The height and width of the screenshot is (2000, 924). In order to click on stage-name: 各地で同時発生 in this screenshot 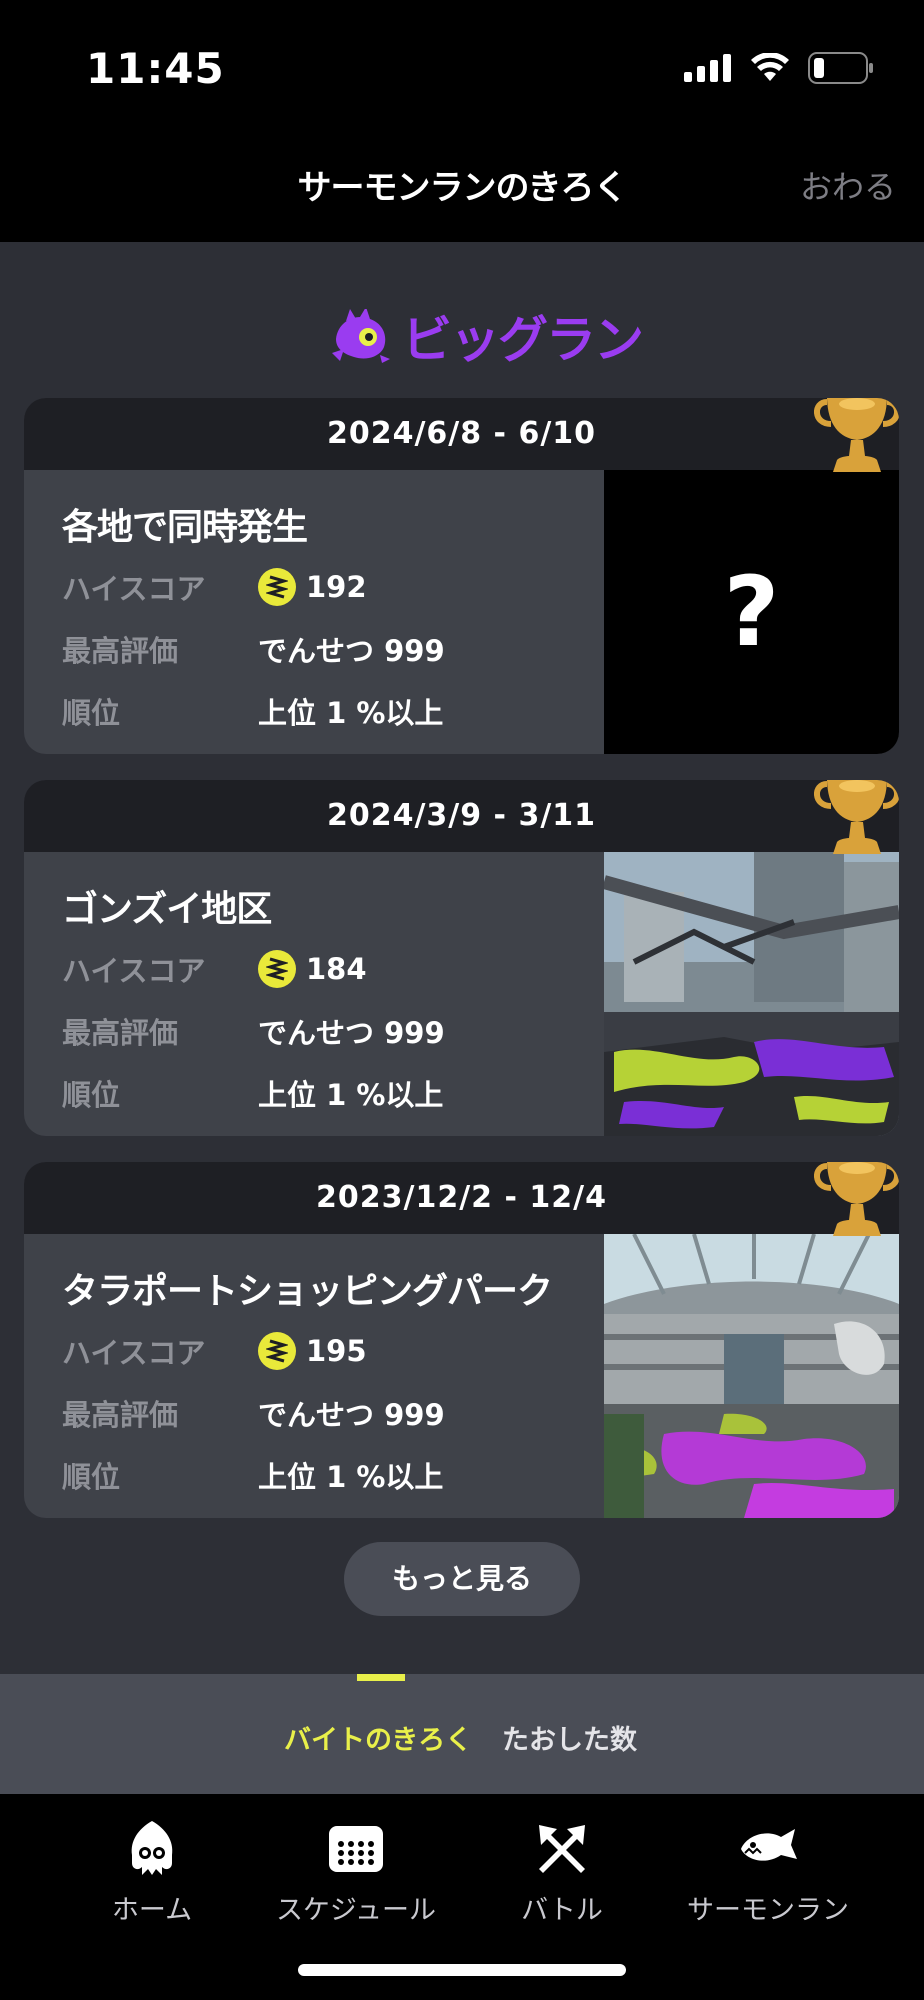, I will do `click(185, 527)`.